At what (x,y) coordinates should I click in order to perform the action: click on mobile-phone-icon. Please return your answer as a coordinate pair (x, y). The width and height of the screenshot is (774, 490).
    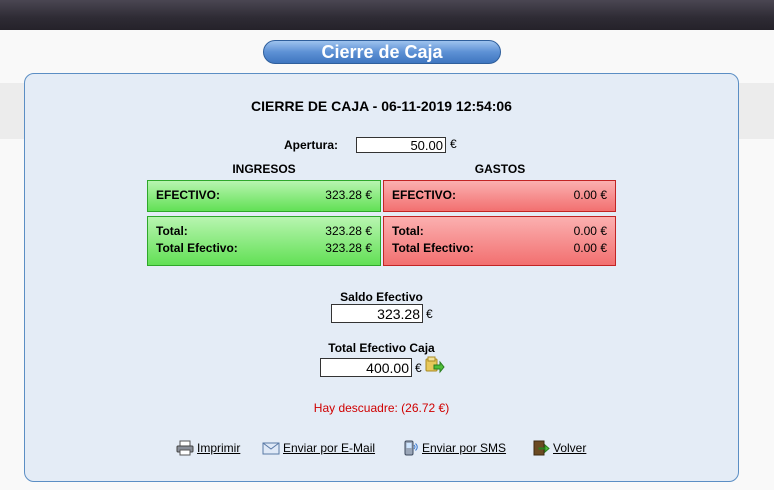
    Looking at the image, I should click on (410, 448).